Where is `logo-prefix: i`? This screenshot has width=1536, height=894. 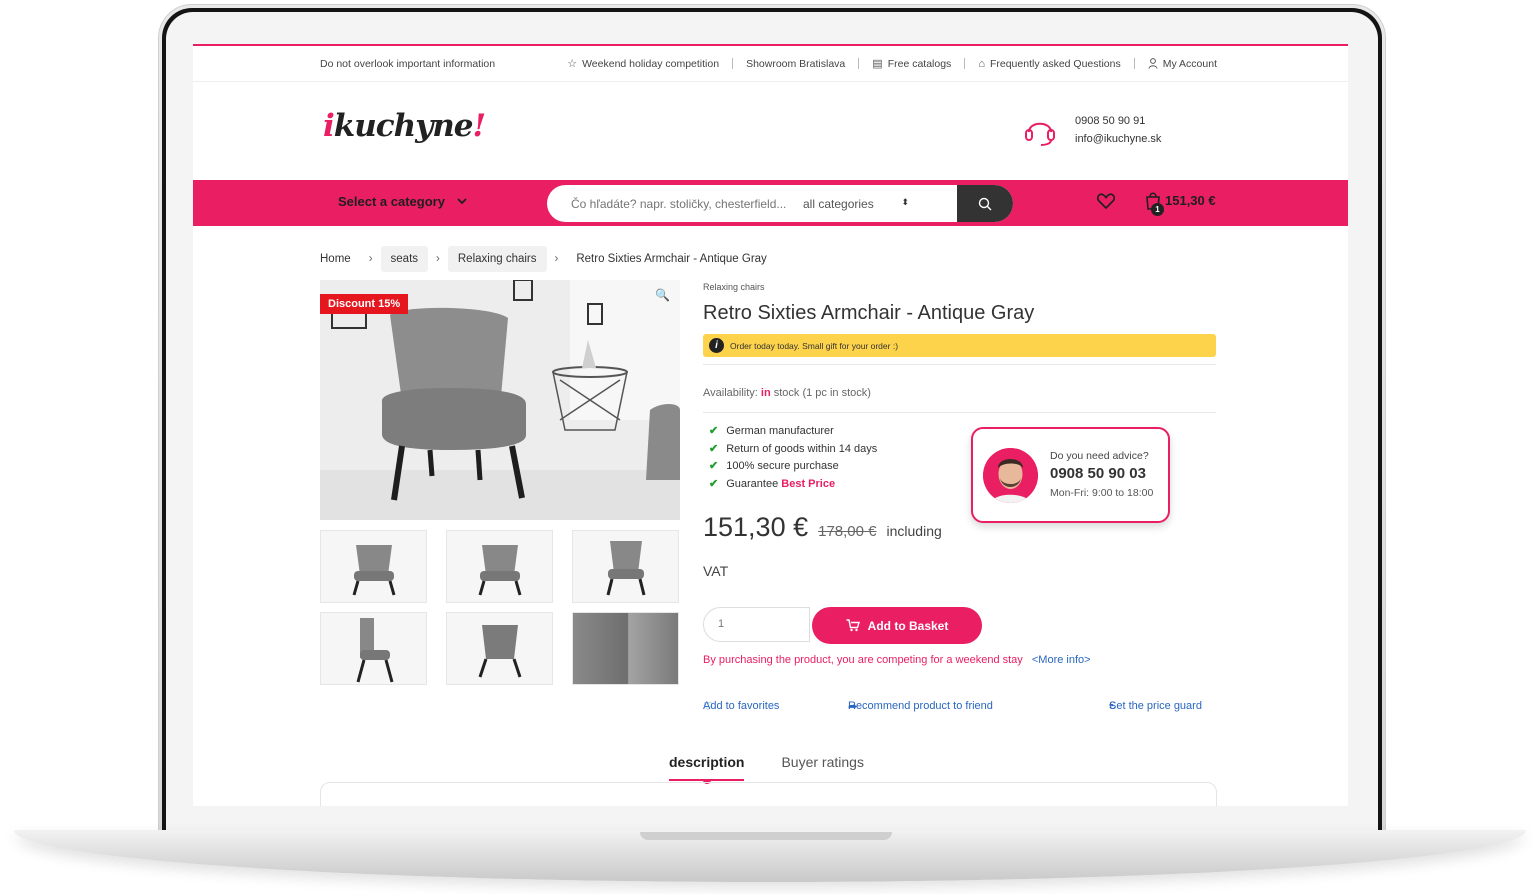
logo-prefix: i is located at coordinates (329, 126).